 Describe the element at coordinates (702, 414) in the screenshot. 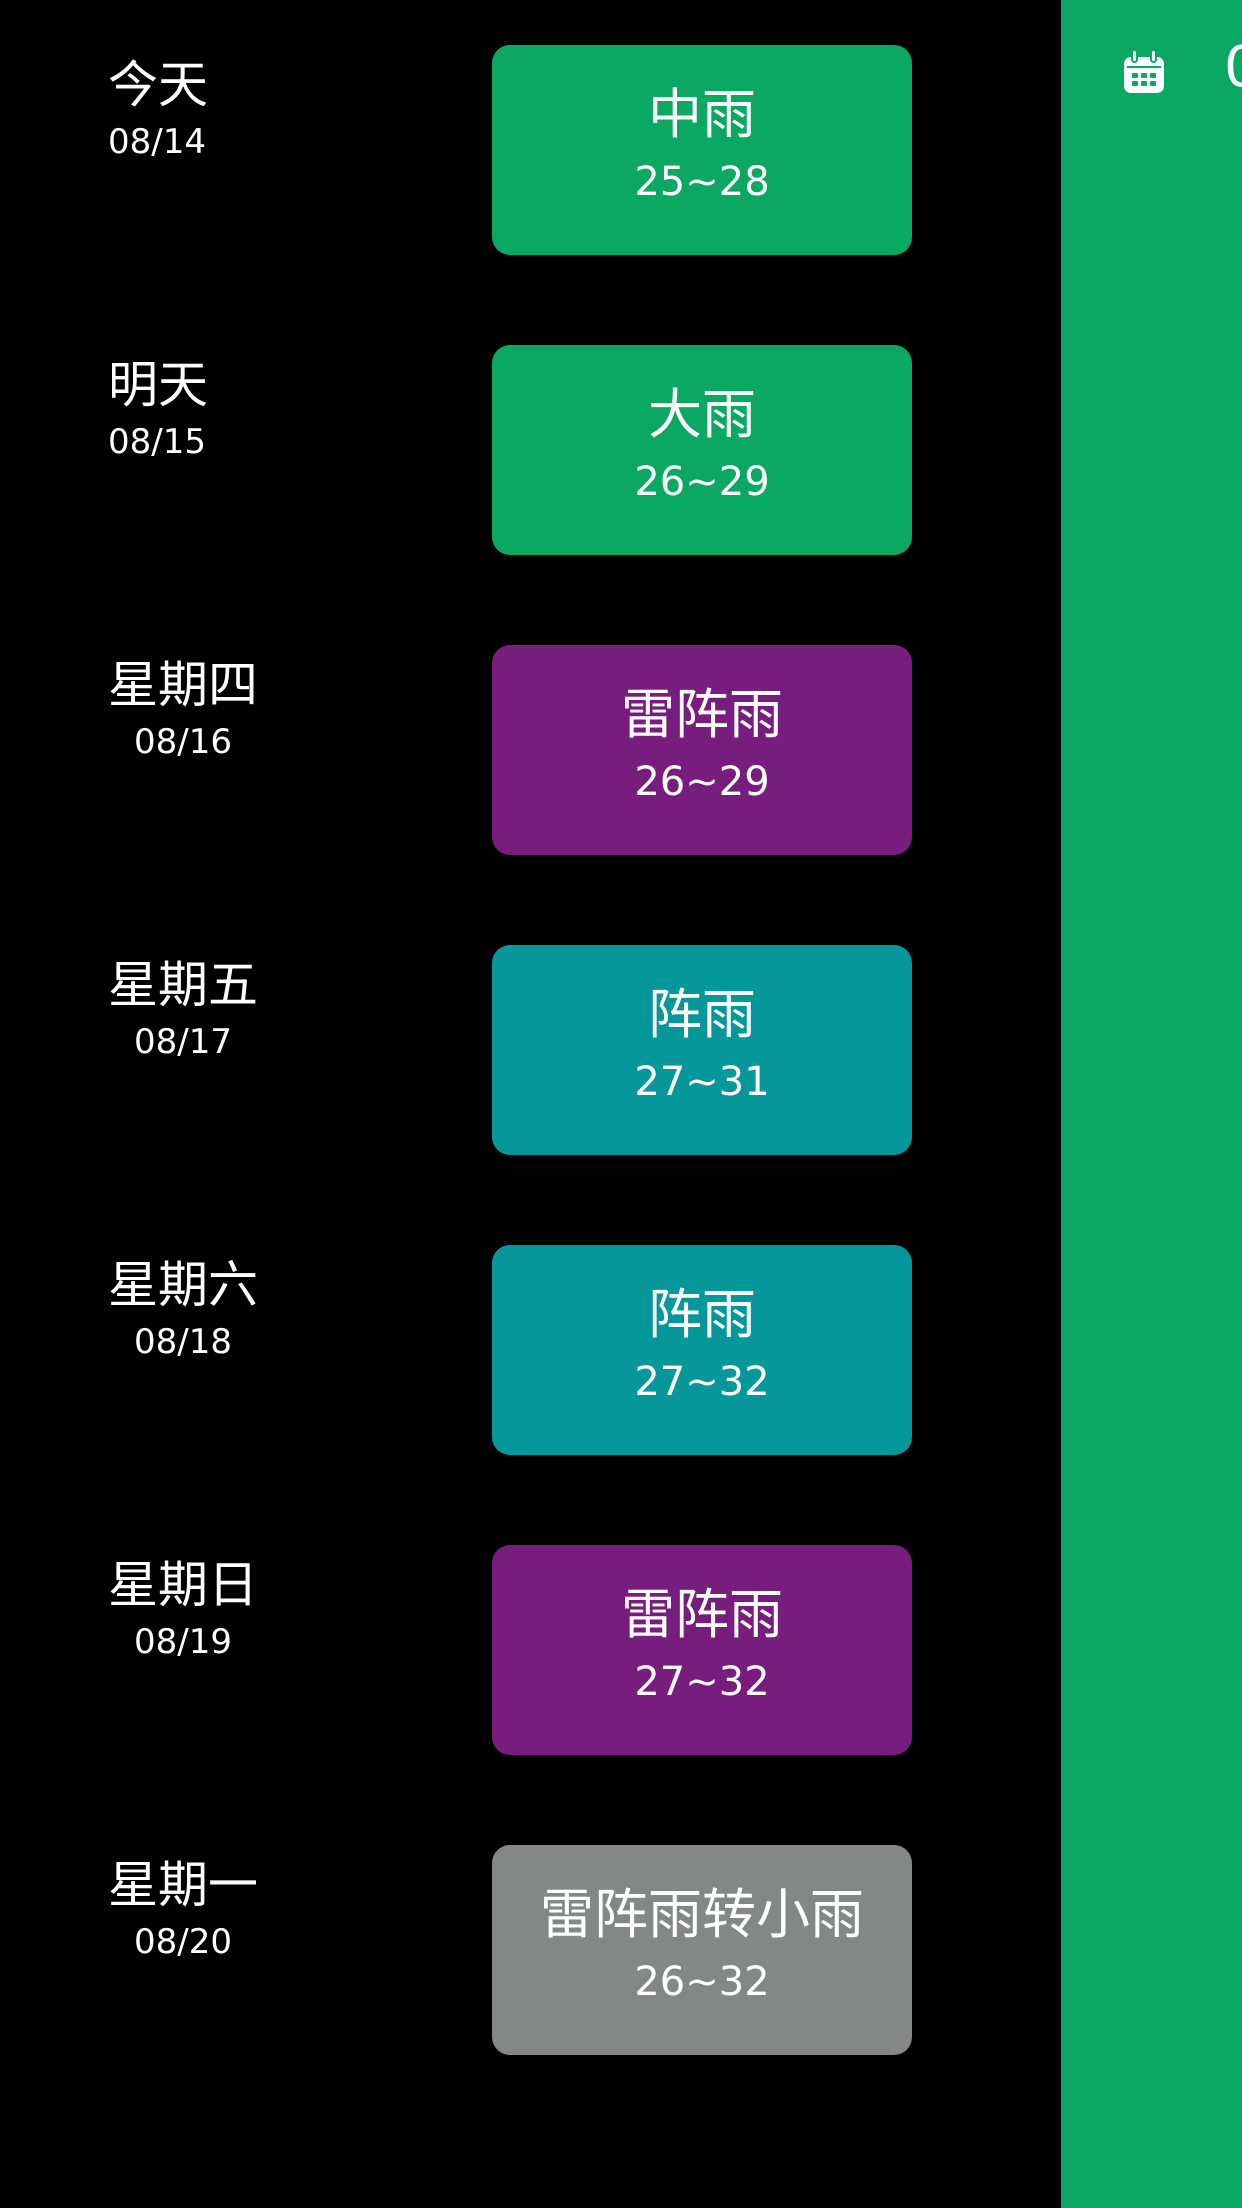

I see `weather-condition: 大雨` at that location.